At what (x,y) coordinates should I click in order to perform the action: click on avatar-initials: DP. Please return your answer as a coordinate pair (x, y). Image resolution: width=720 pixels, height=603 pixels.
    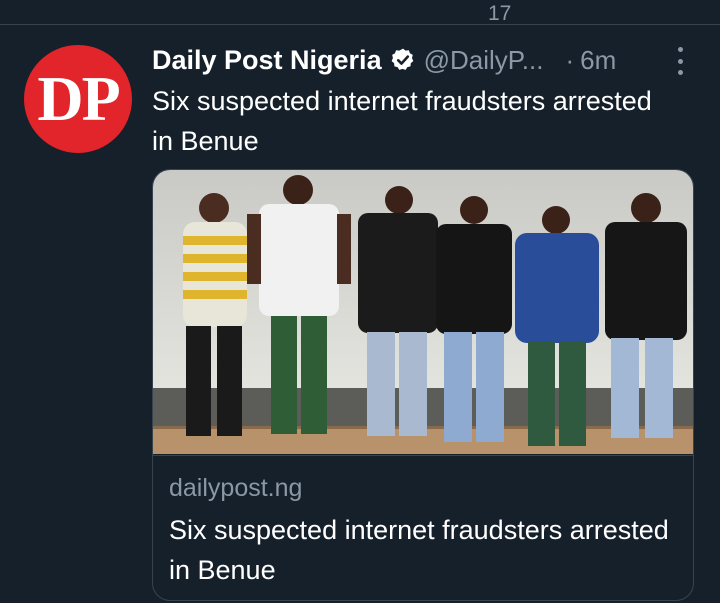
    Looking at the image, I should click on (78, 98).